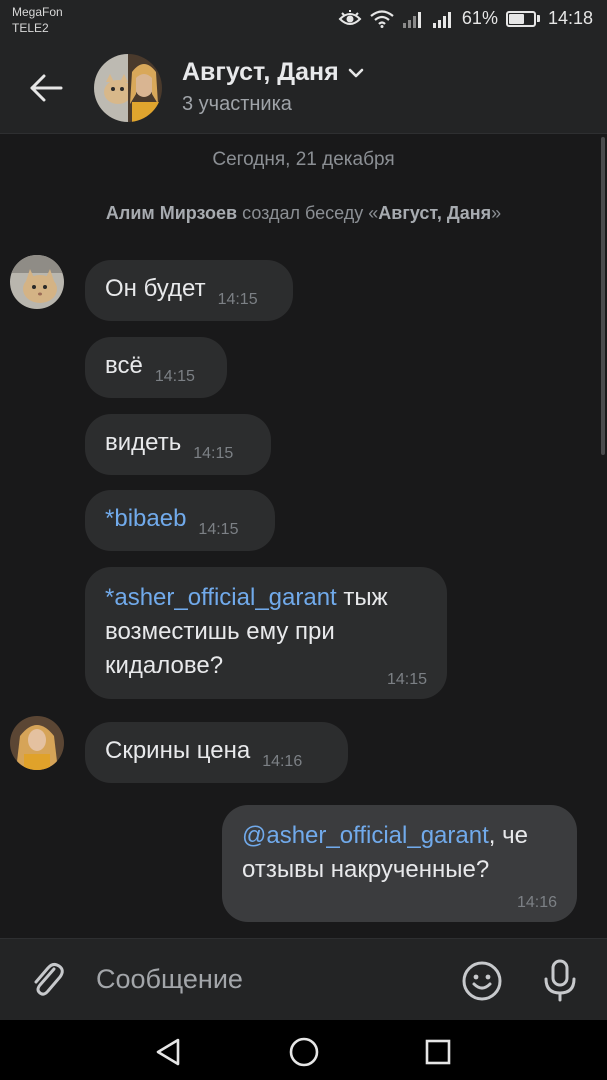 The width and height of the screenshot is (607, 1080). Describe the element at coordinates (303, 21) in the screenshot. I see `status-bar: MegaFon TELE2 61% 14:18` at that location.